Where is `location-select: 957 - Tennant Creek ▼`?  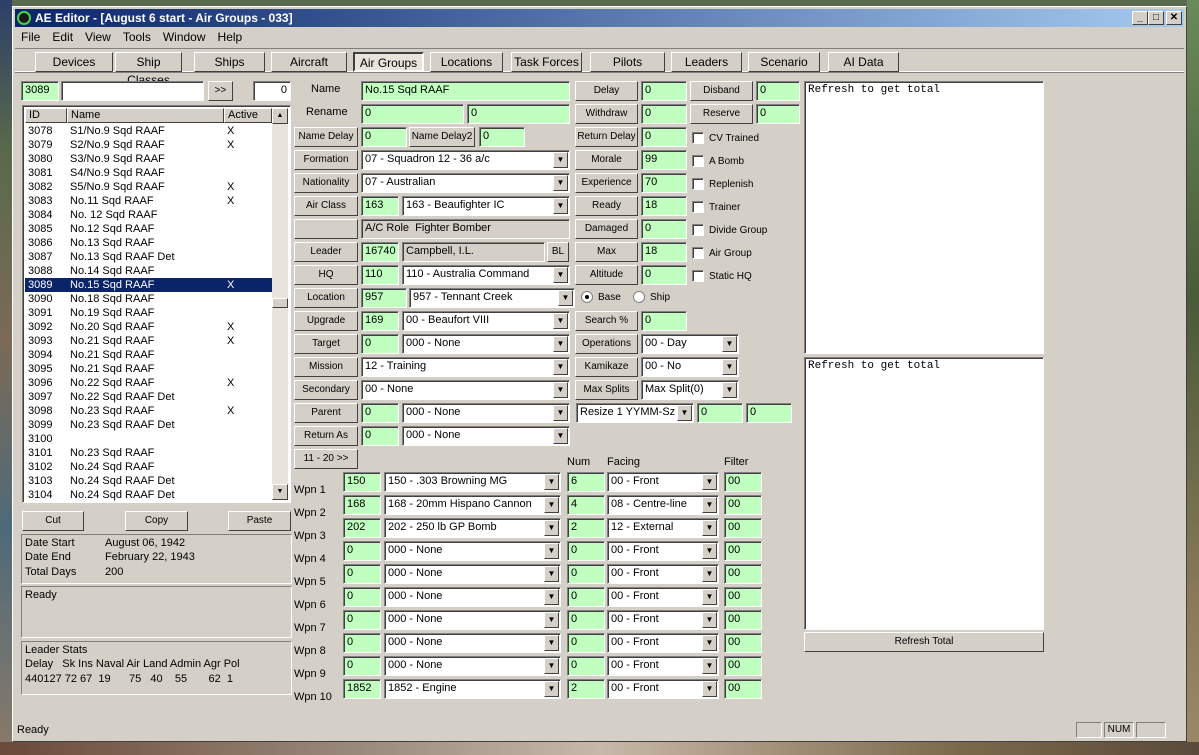 location-select: 957 - Tennant Creek ▼ is located at coordinates (492, 298).